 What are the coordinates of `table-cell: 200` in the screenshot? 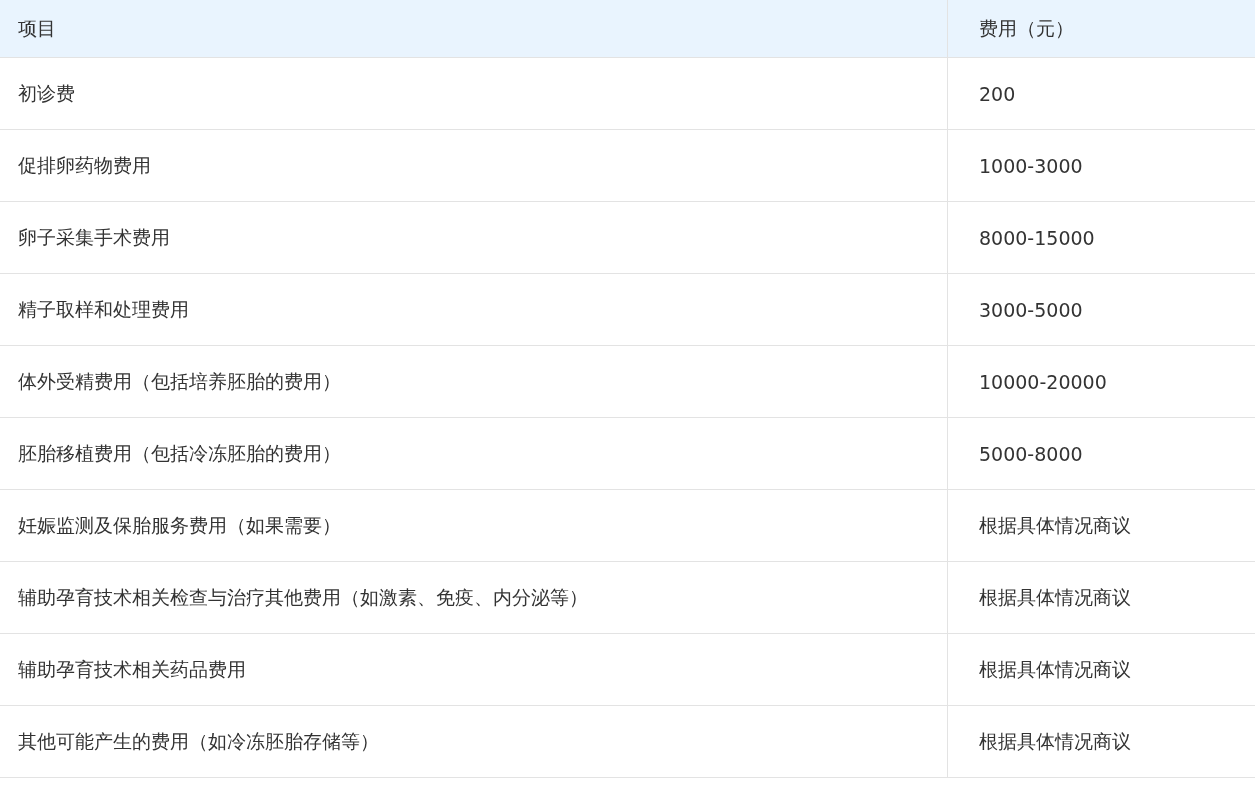 It's located at (1101, 93).